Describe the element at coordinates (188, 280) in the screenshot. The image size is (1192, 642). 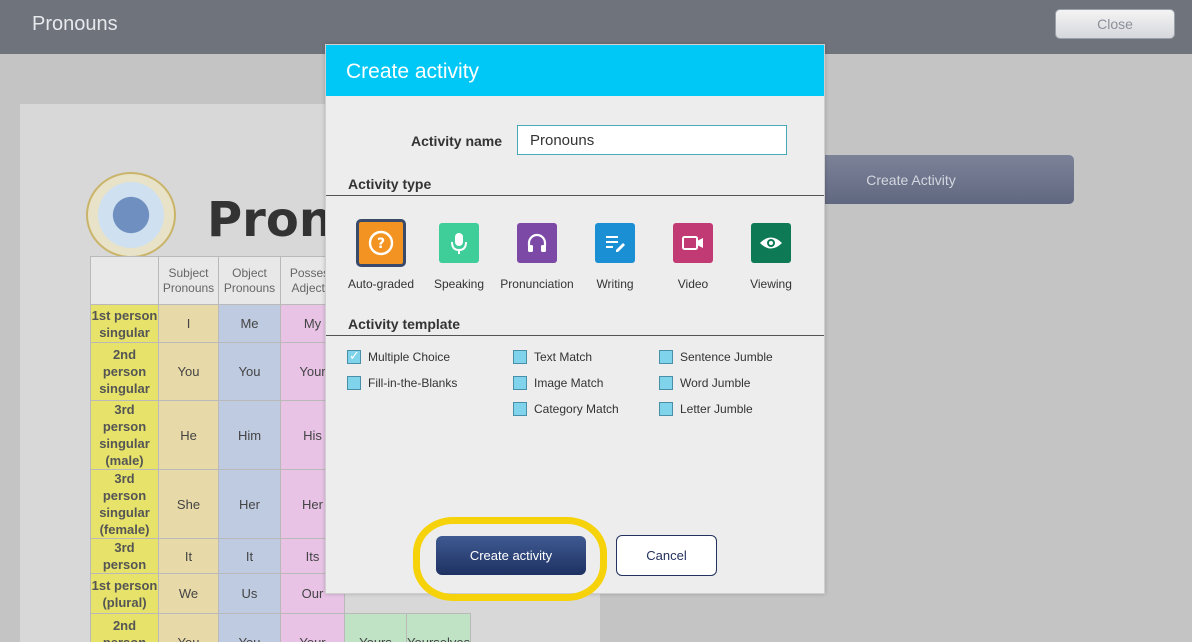
I see `table-header-cell: Subject Pronouns` at that location.